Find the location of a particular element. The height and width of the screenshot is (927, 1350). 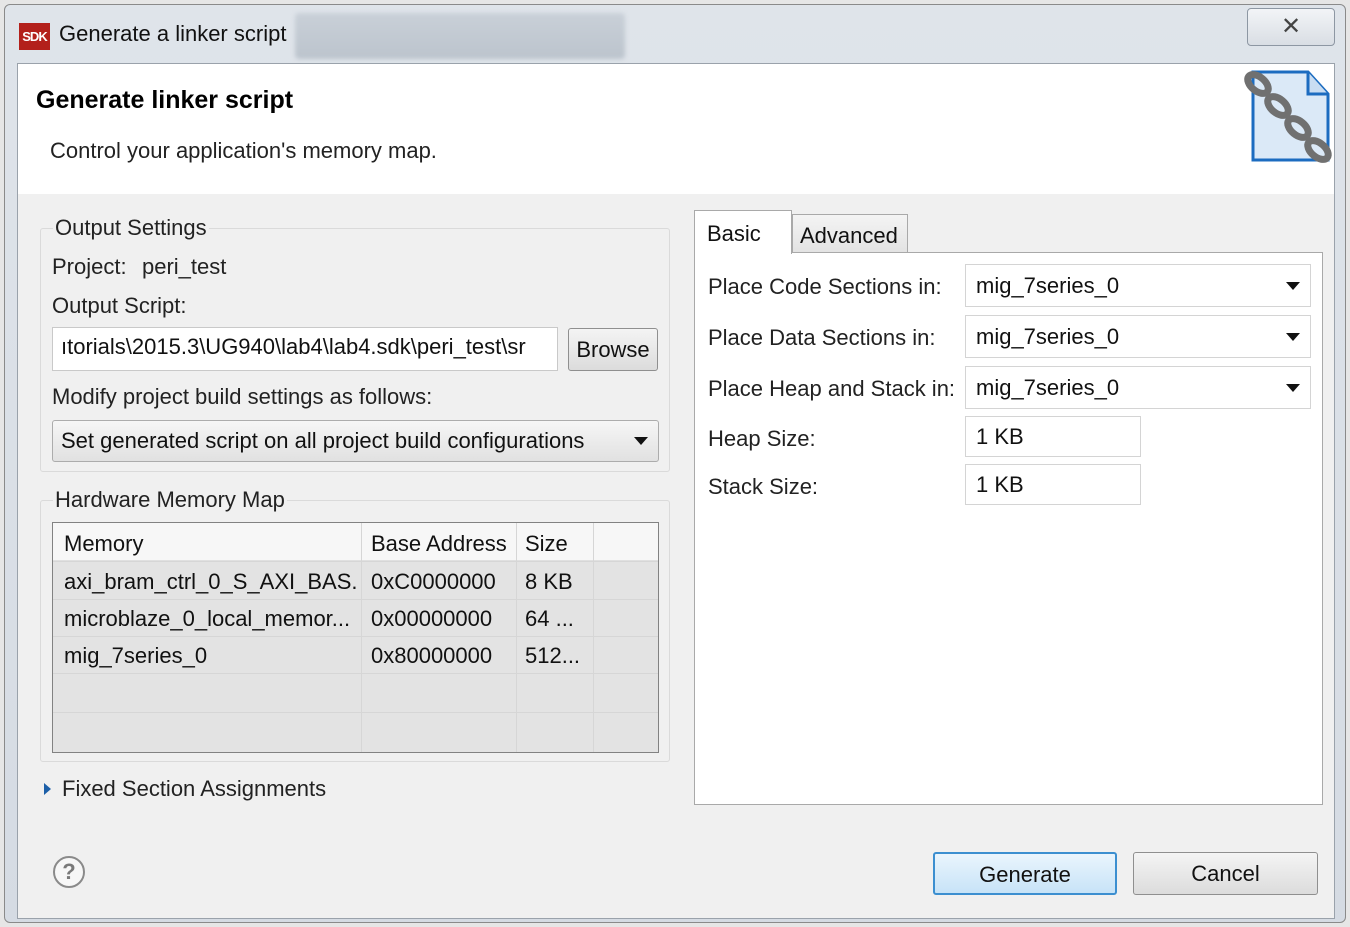

close-button: ✕ is located at coordinates (1291, 27).